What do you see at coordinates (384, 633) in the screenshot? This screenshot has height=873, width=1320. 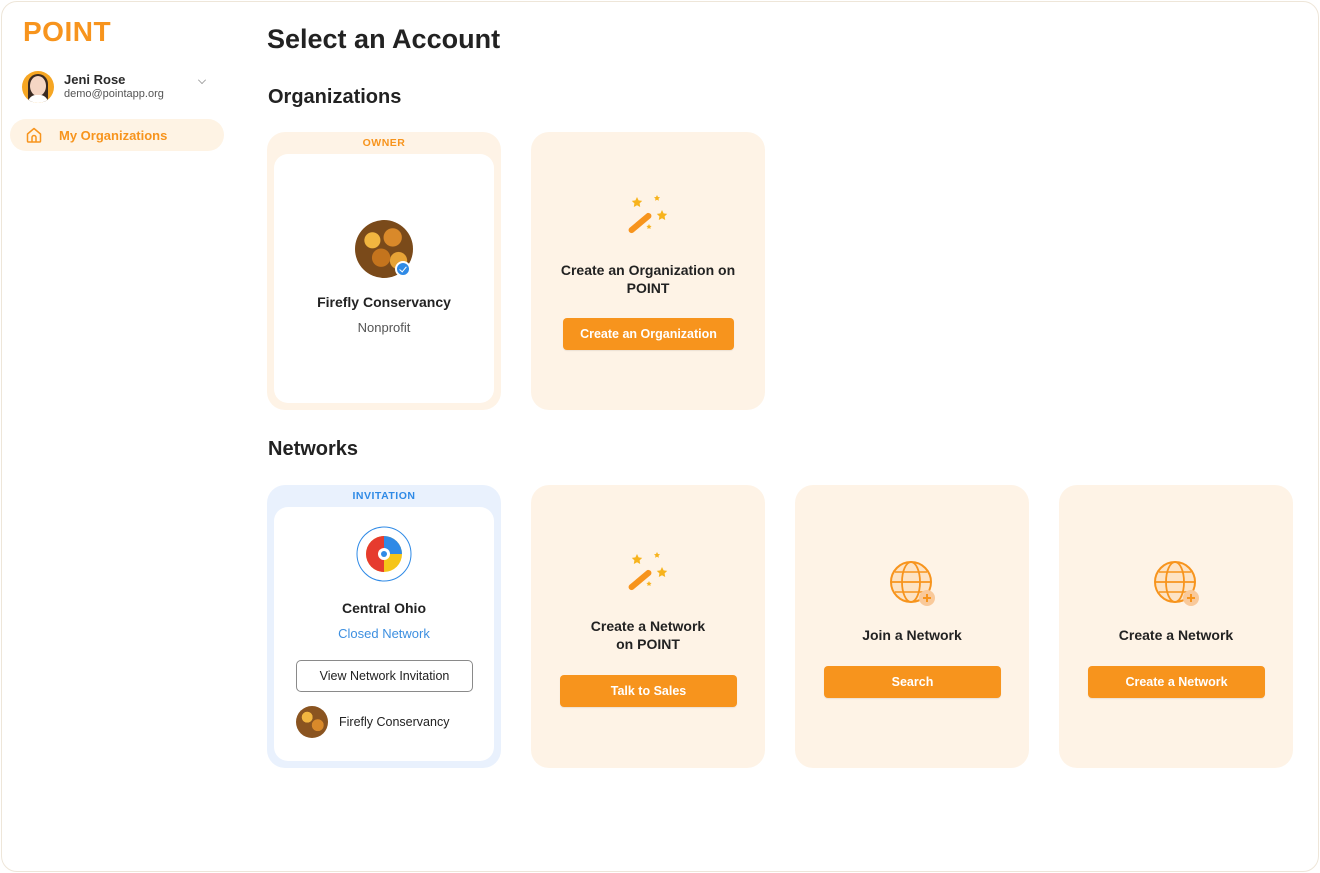 I see `network-type: Closed Network` at bounding box center [384, 633].